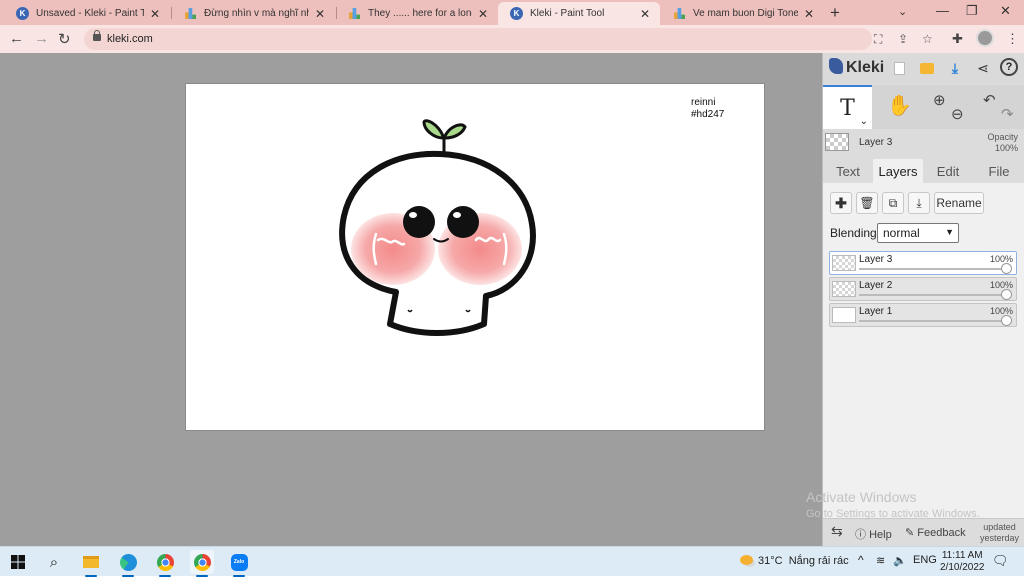 This screenshot has height=577, width=1024. I want to click on notification-icon: 🗨, so click(1000, 561).